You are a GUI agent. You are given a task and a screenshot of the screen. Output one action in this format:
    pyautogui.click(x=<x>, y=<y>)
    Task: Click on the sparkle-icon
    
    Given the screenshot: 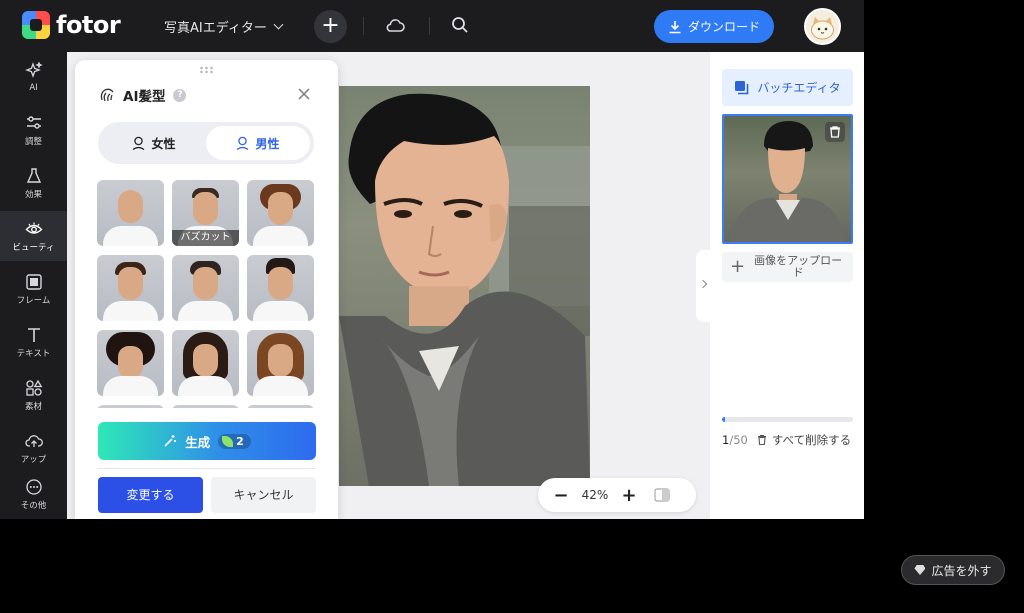 What is the action you would take?
    pyautogui.click(x=33, y=69)
    